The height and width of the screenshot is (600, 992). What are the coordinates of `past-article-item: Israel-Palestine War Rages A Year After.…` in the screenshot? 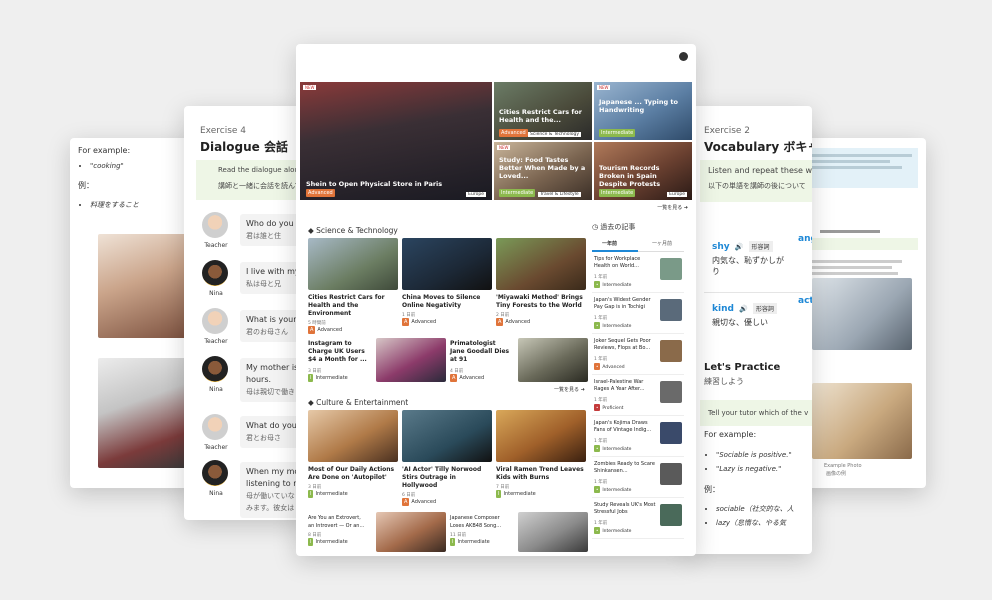 It's located at (638, 395).